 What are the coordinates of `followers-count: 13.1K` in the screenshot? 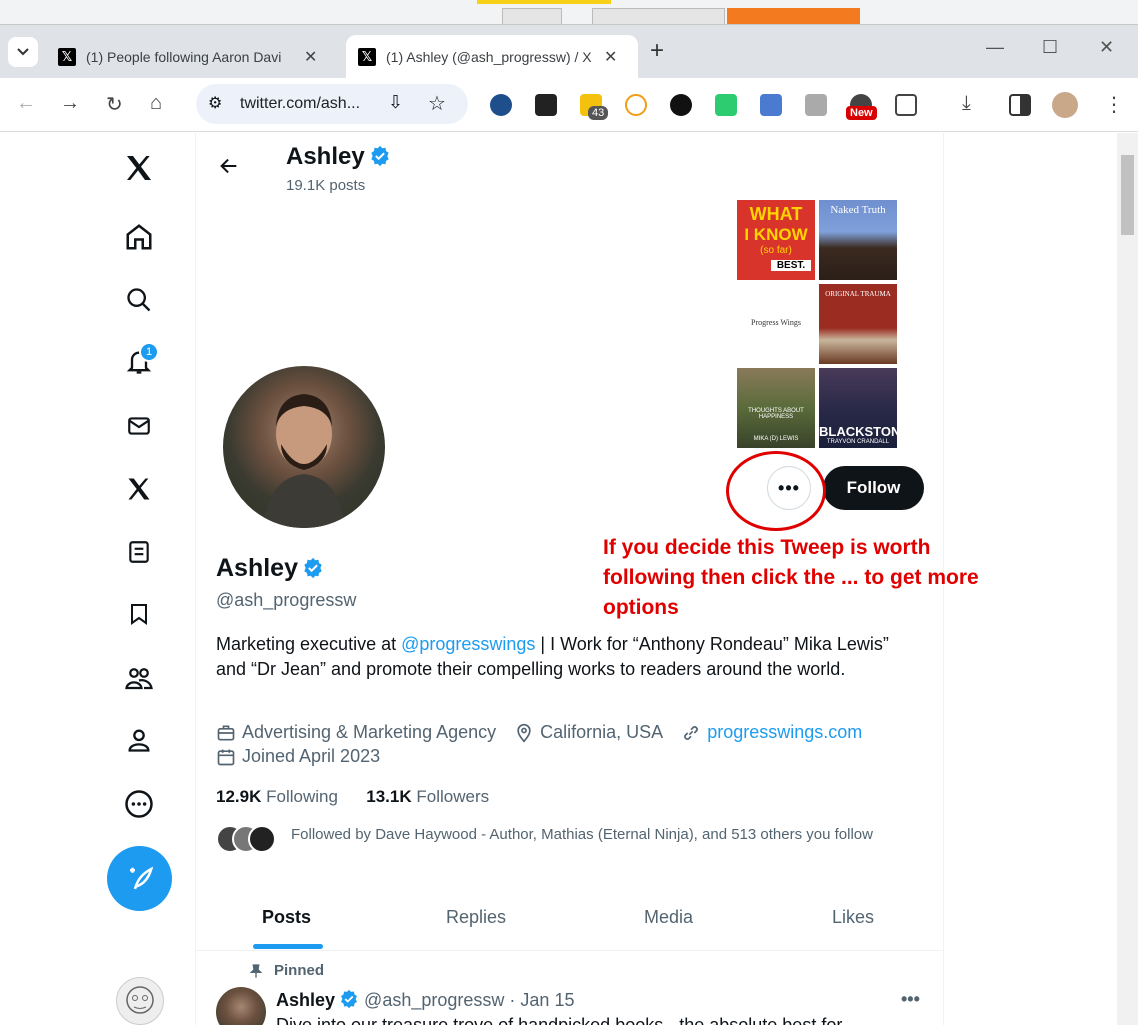 It's located at (389, 796).